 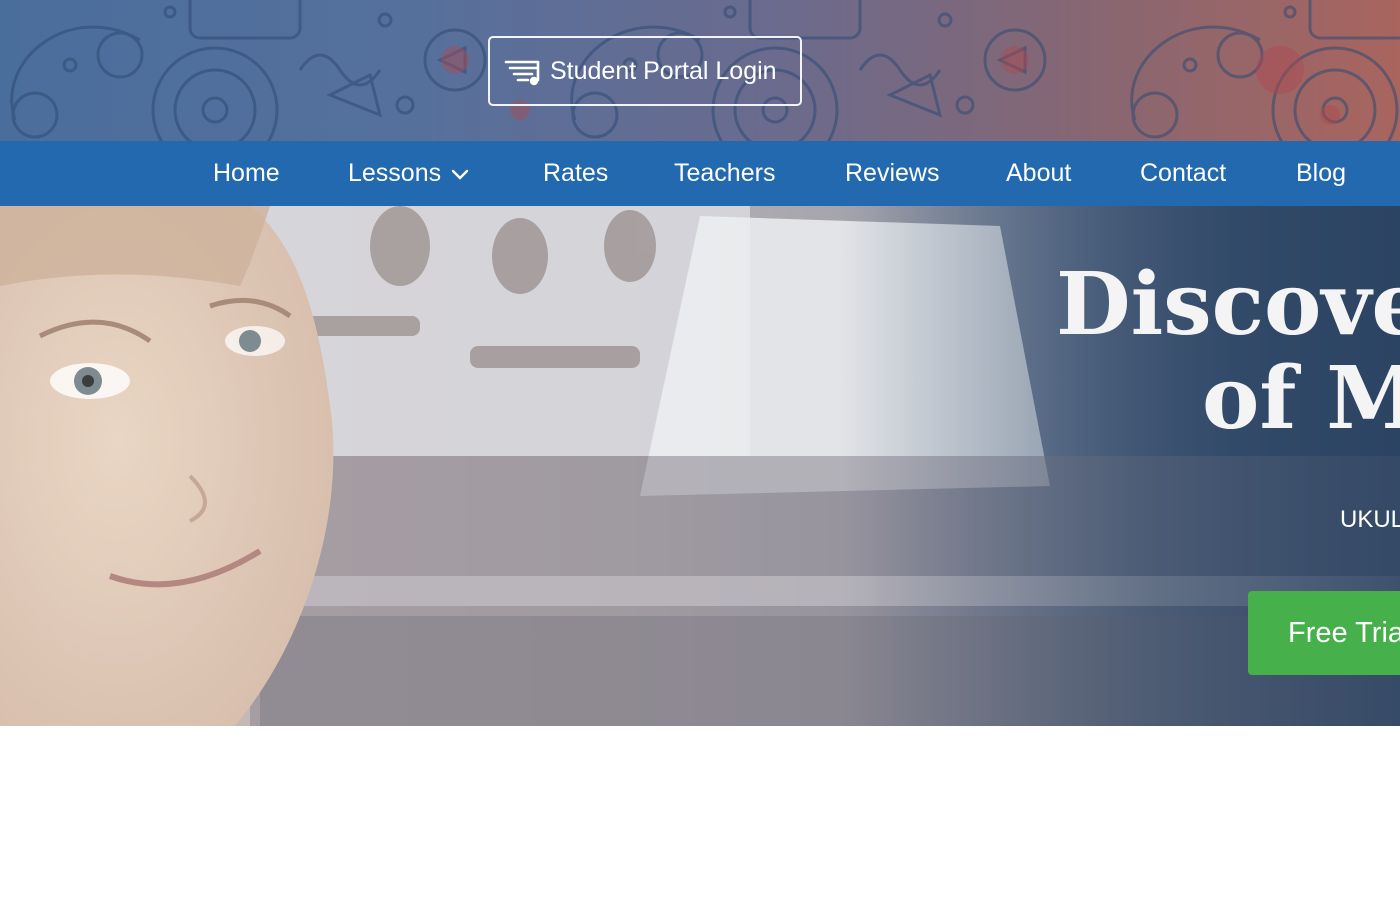 I want to click on nav-item-reviews: Reviews, so click(x=892, y=173).